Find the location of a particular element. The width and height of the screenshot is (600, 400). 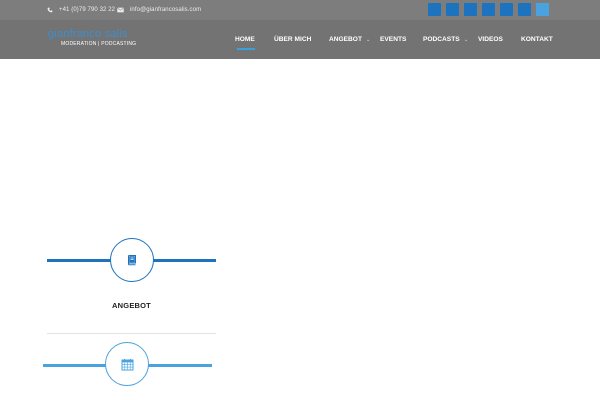

nav-label: VIDEOS is located at coordinates (490, 39).